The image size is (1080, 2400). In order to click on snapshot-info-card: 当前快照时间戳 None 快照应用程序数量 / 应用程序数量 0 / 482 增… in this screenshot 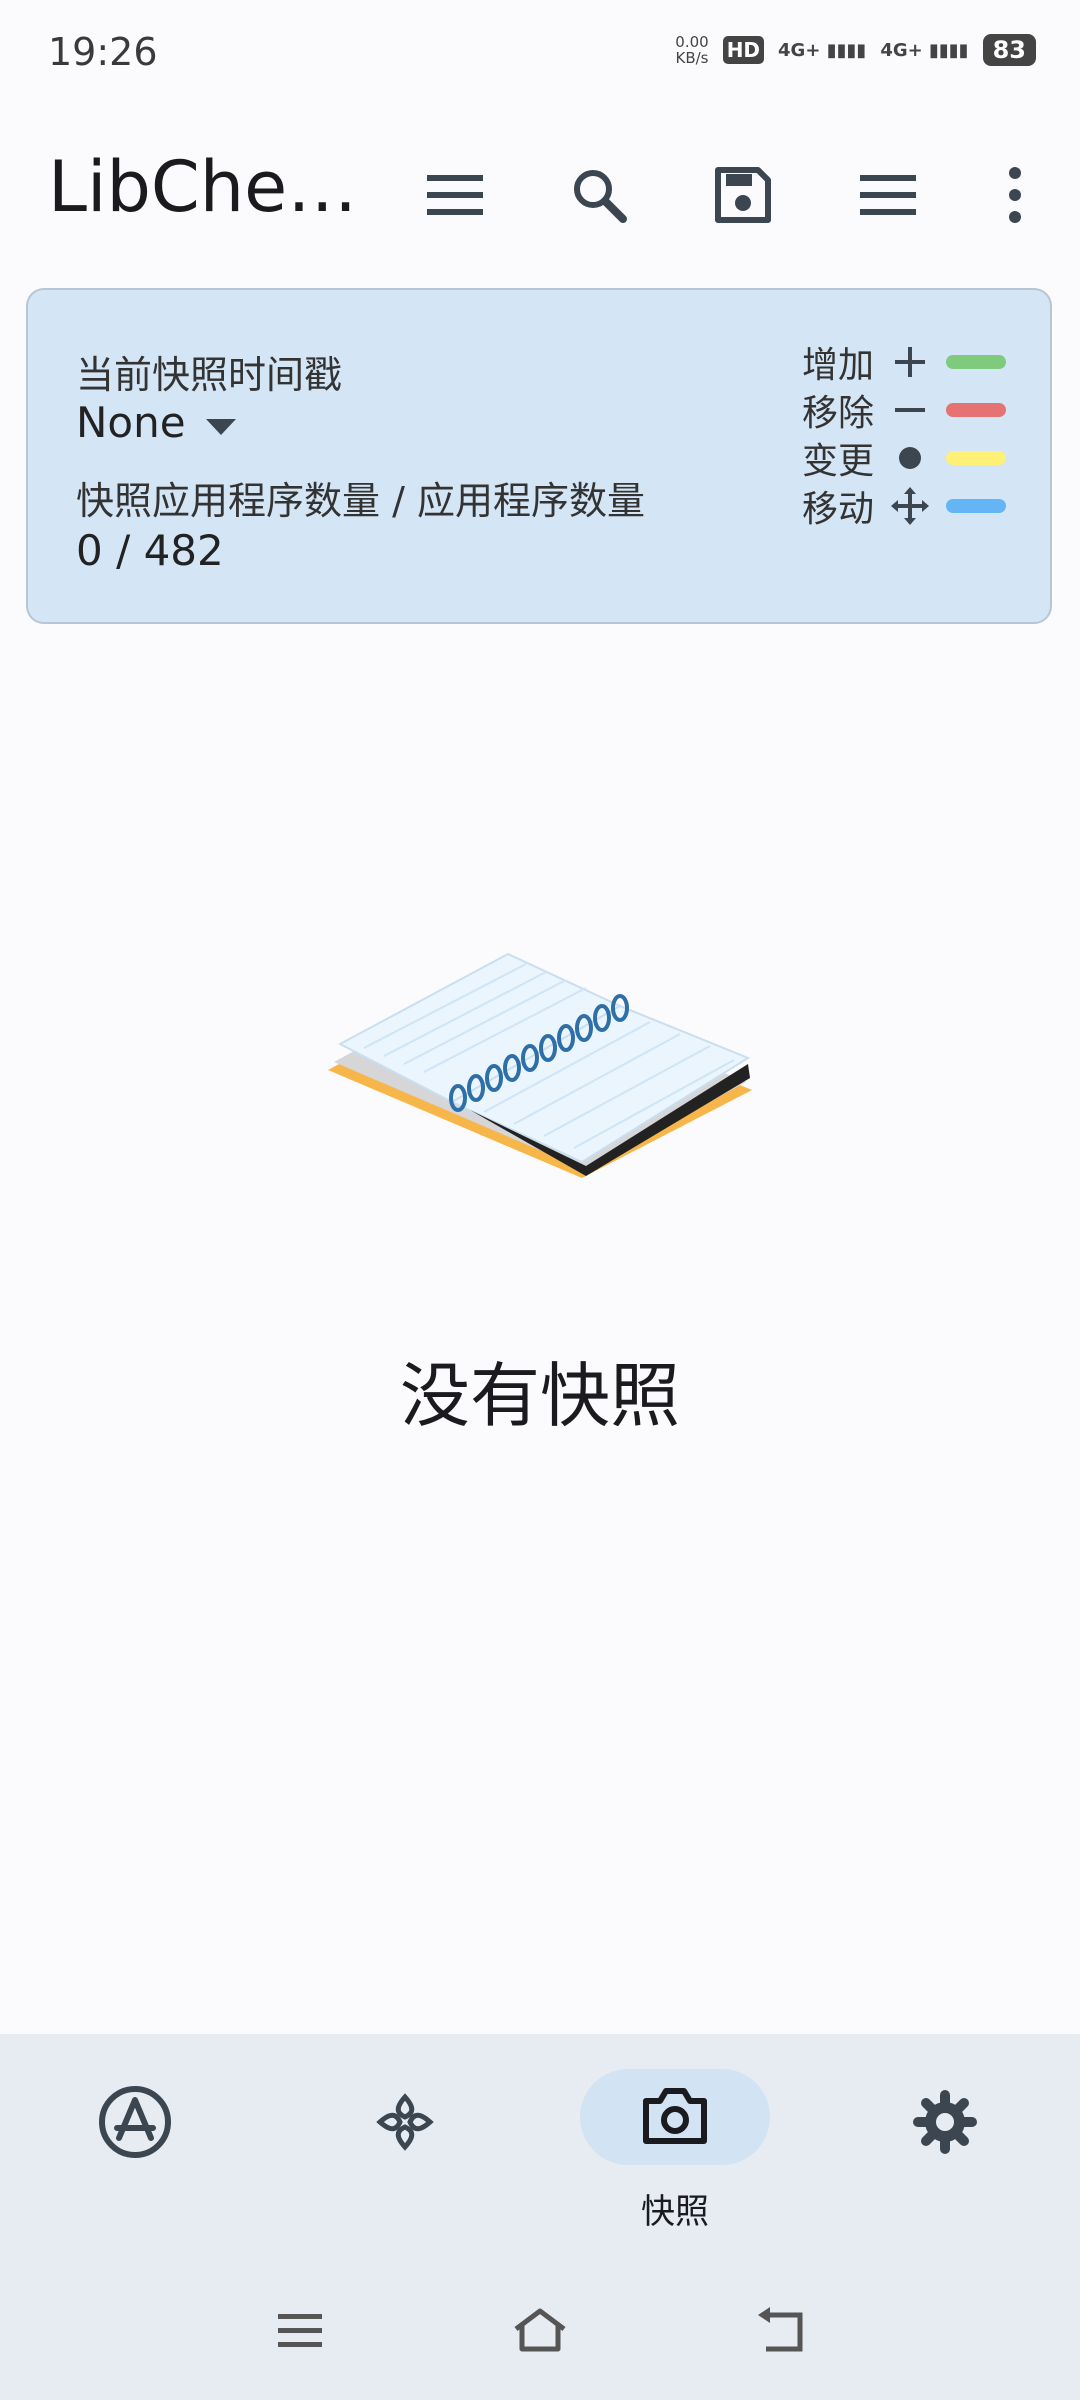, I will do `click(539, 456)`.